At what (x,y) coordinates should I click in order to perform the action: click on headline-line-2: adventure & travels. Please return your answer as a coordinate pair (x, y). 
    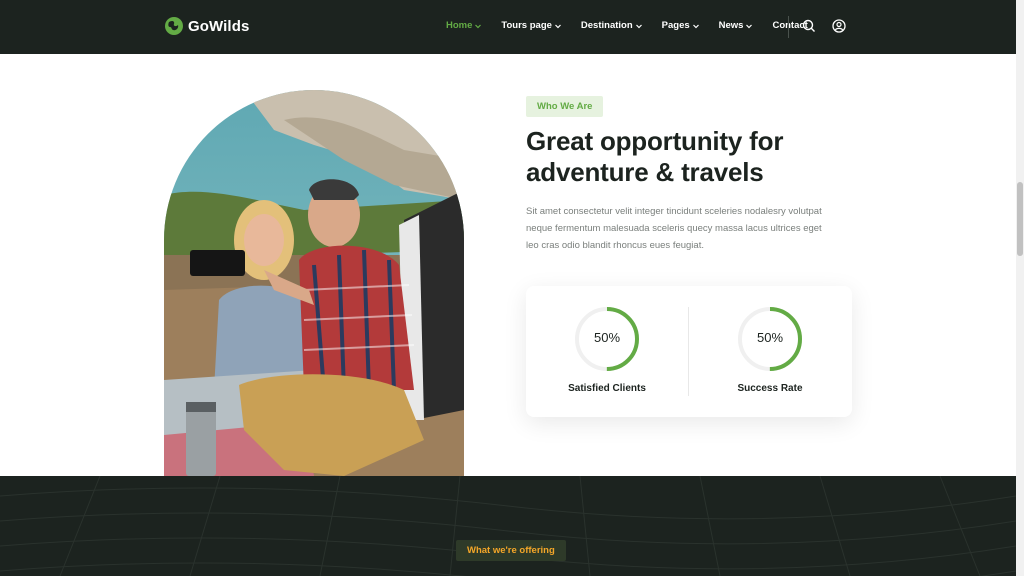
    Looking at the image, I should click on (645, 172).